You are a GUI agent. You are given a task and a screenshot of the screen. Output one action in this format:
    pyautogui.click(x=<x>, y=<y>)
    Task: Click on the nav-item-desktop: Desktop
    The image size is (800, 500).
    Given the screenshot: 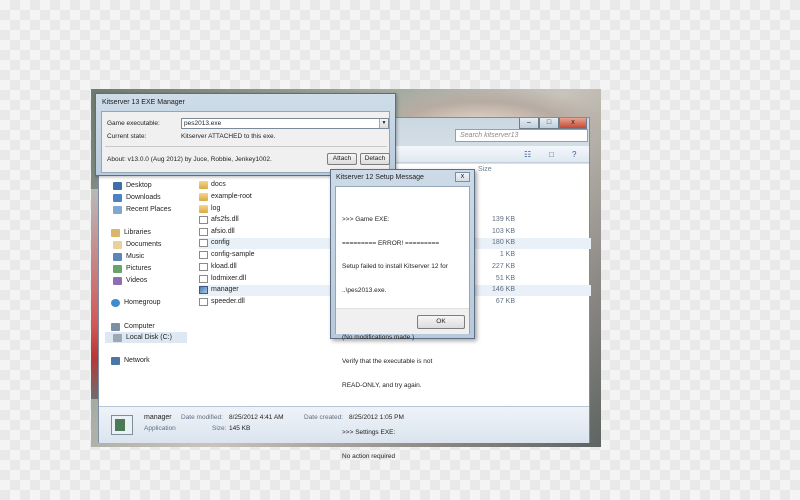 What is the action you would take?
    pyautogui.click(x=132, y=185)
    